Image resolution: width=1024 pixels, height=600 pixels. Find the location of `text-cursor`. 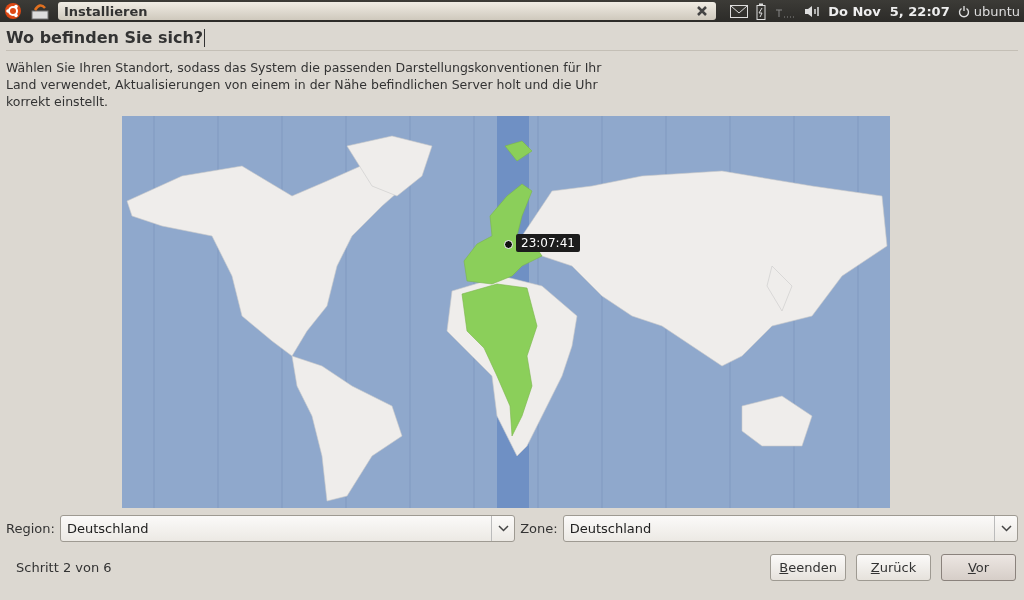

text-cursor is located at coordinates (205, 37).